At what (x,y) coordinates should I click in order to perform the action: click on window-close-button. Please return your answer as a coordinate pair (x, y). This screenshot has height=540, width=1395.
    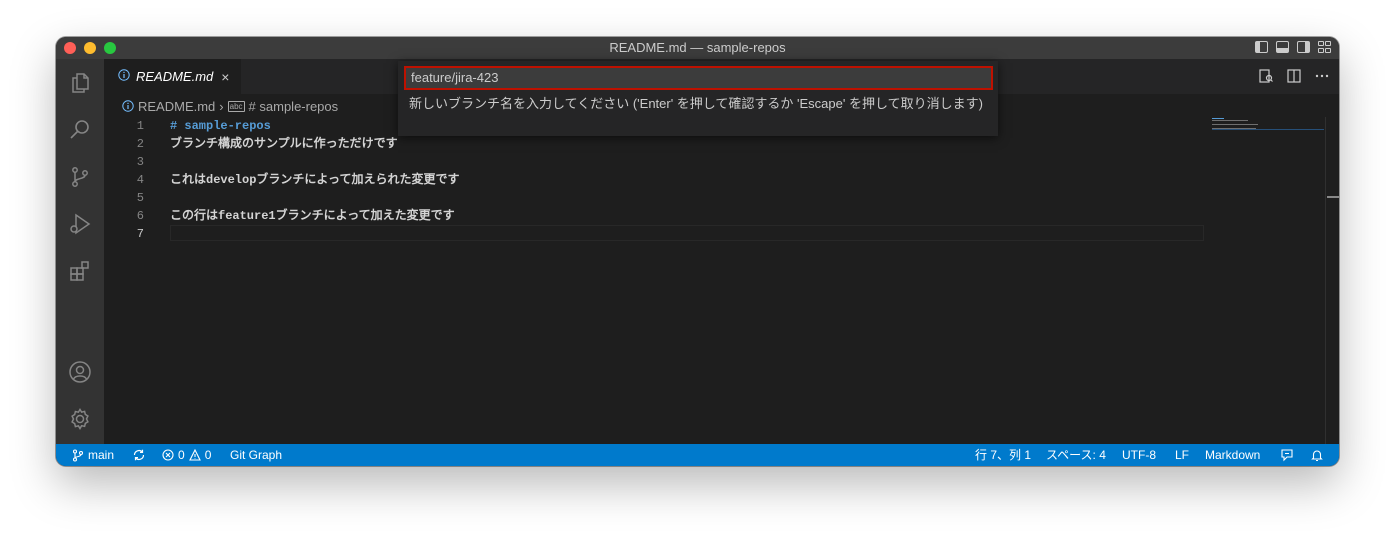
    Looking at the image, I should click on (70, 48).